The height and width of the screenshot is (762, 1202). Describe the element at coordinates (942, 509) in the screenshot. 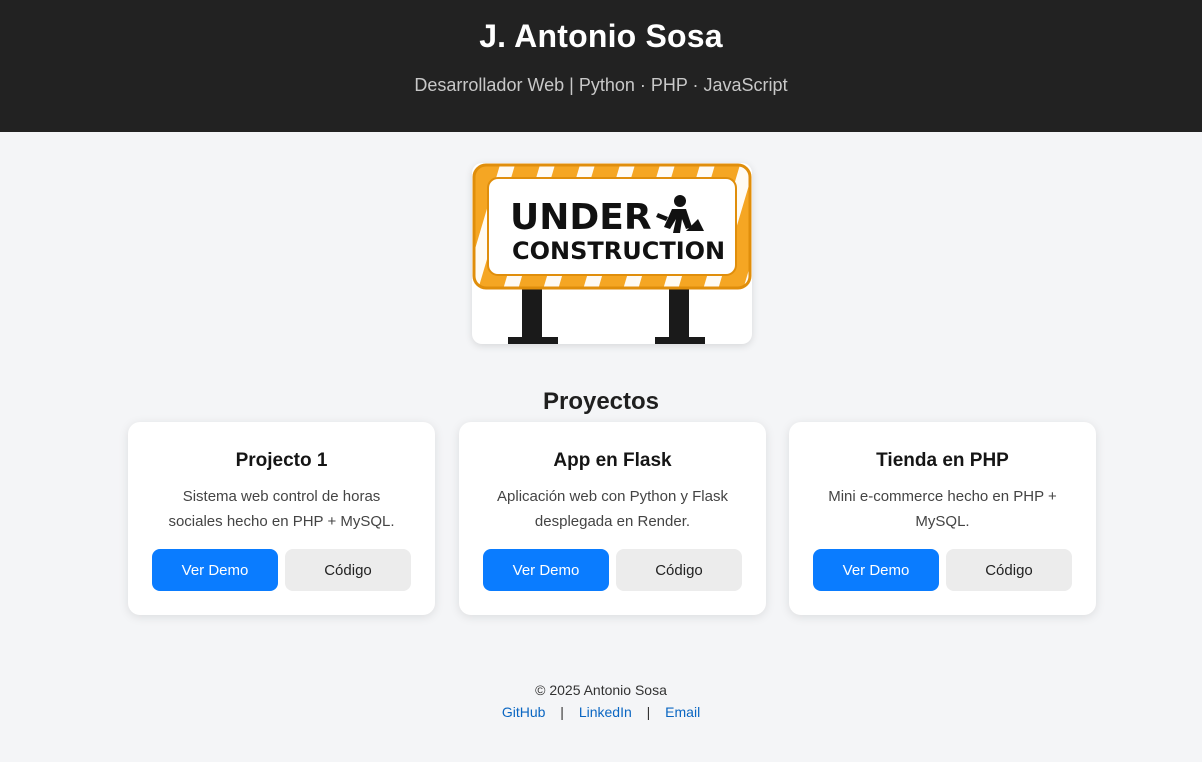

I see `project-description: Mini e-commerce hecho en PHP + MySQL.` at that location.